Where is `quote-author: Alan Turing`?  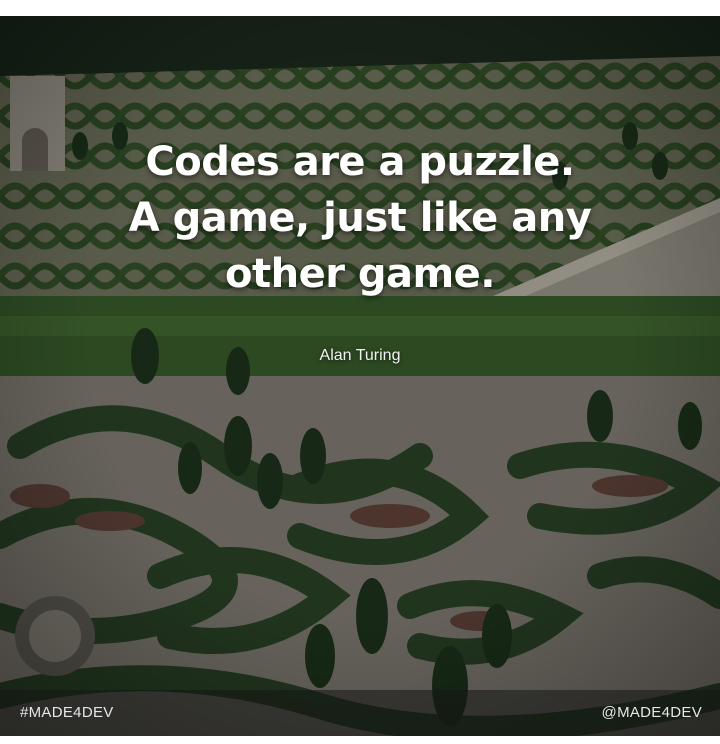 quote-author: Alan Turing is located at coordinates (360, 355).